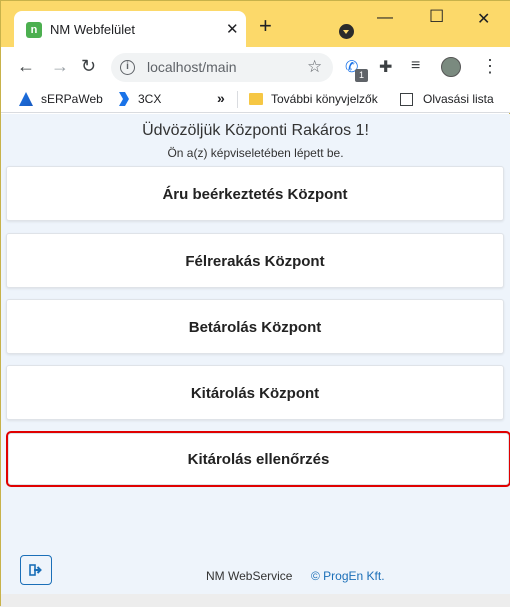 The width and height of the screenshot is (510, 607). What do you see at coordinates (255, 600) in the screenshot?
I see `window-bottom-edge` at bounding box center [255, 600].